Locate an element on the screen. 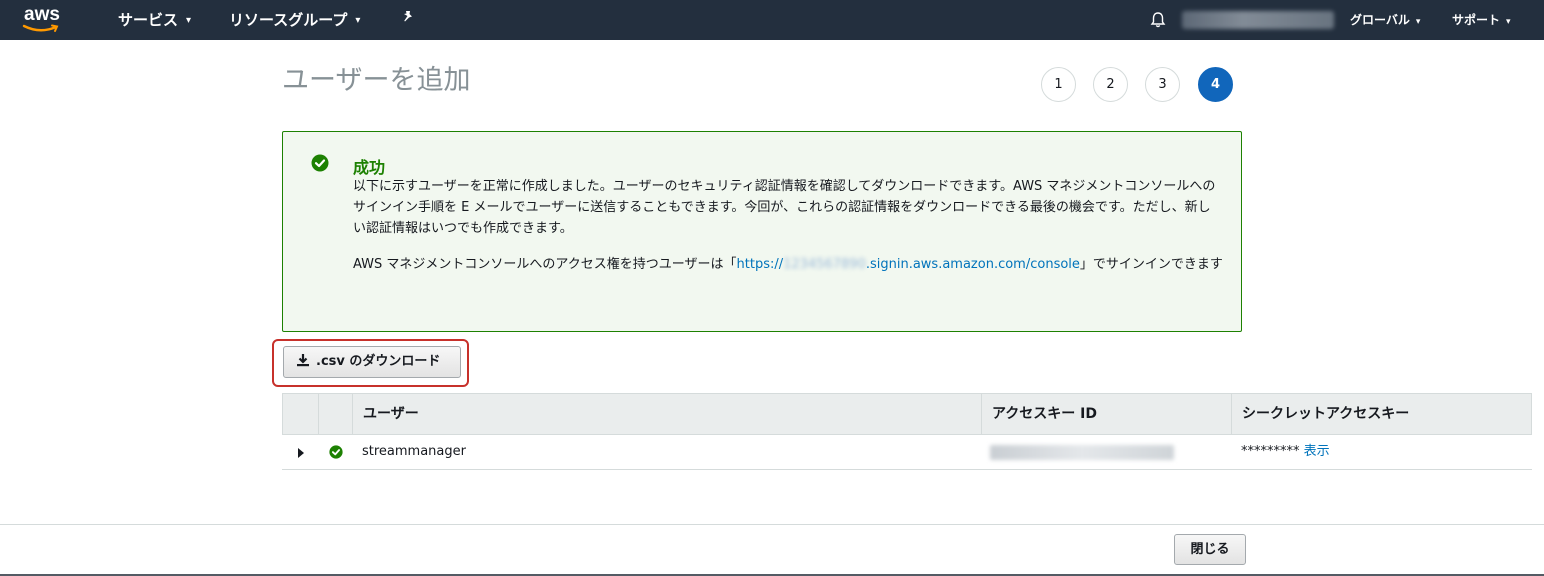 The height and width of the screenshot is (576, 1544). account-id-redacted: 1234567890 is located at coordinates (824, 264).